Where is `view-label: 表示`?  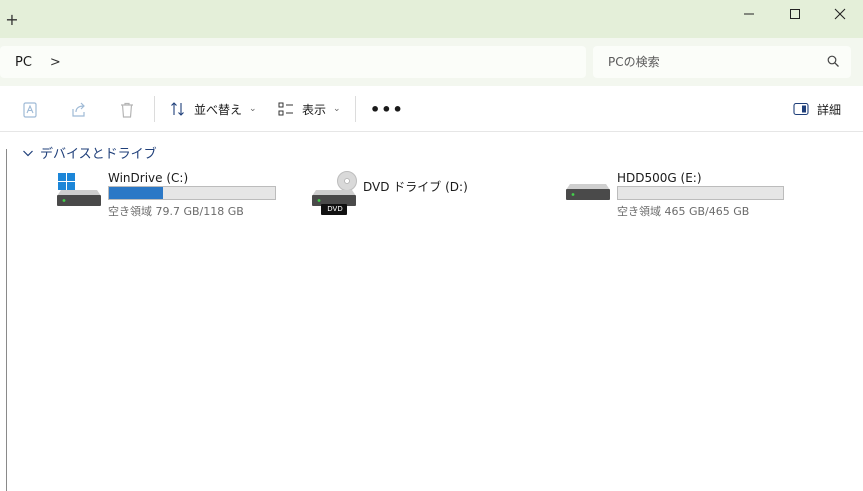 view-label: 表示 is located at coordinates (314, 109).